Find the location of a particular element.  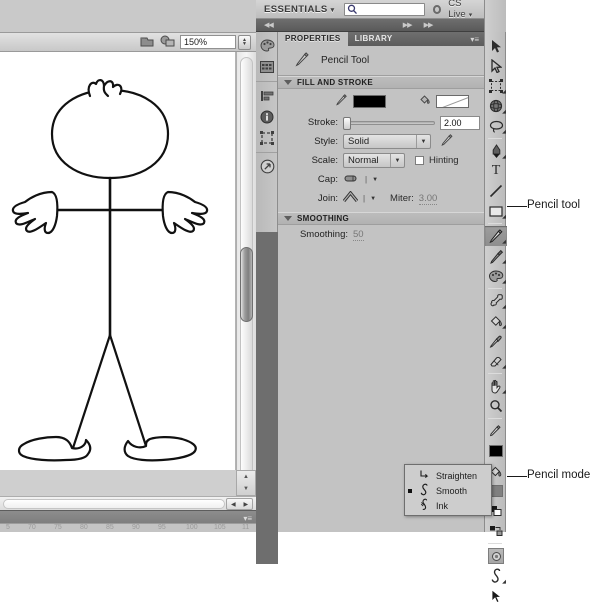

tab-library: LIBRARY is located at coordinates (374, 39).